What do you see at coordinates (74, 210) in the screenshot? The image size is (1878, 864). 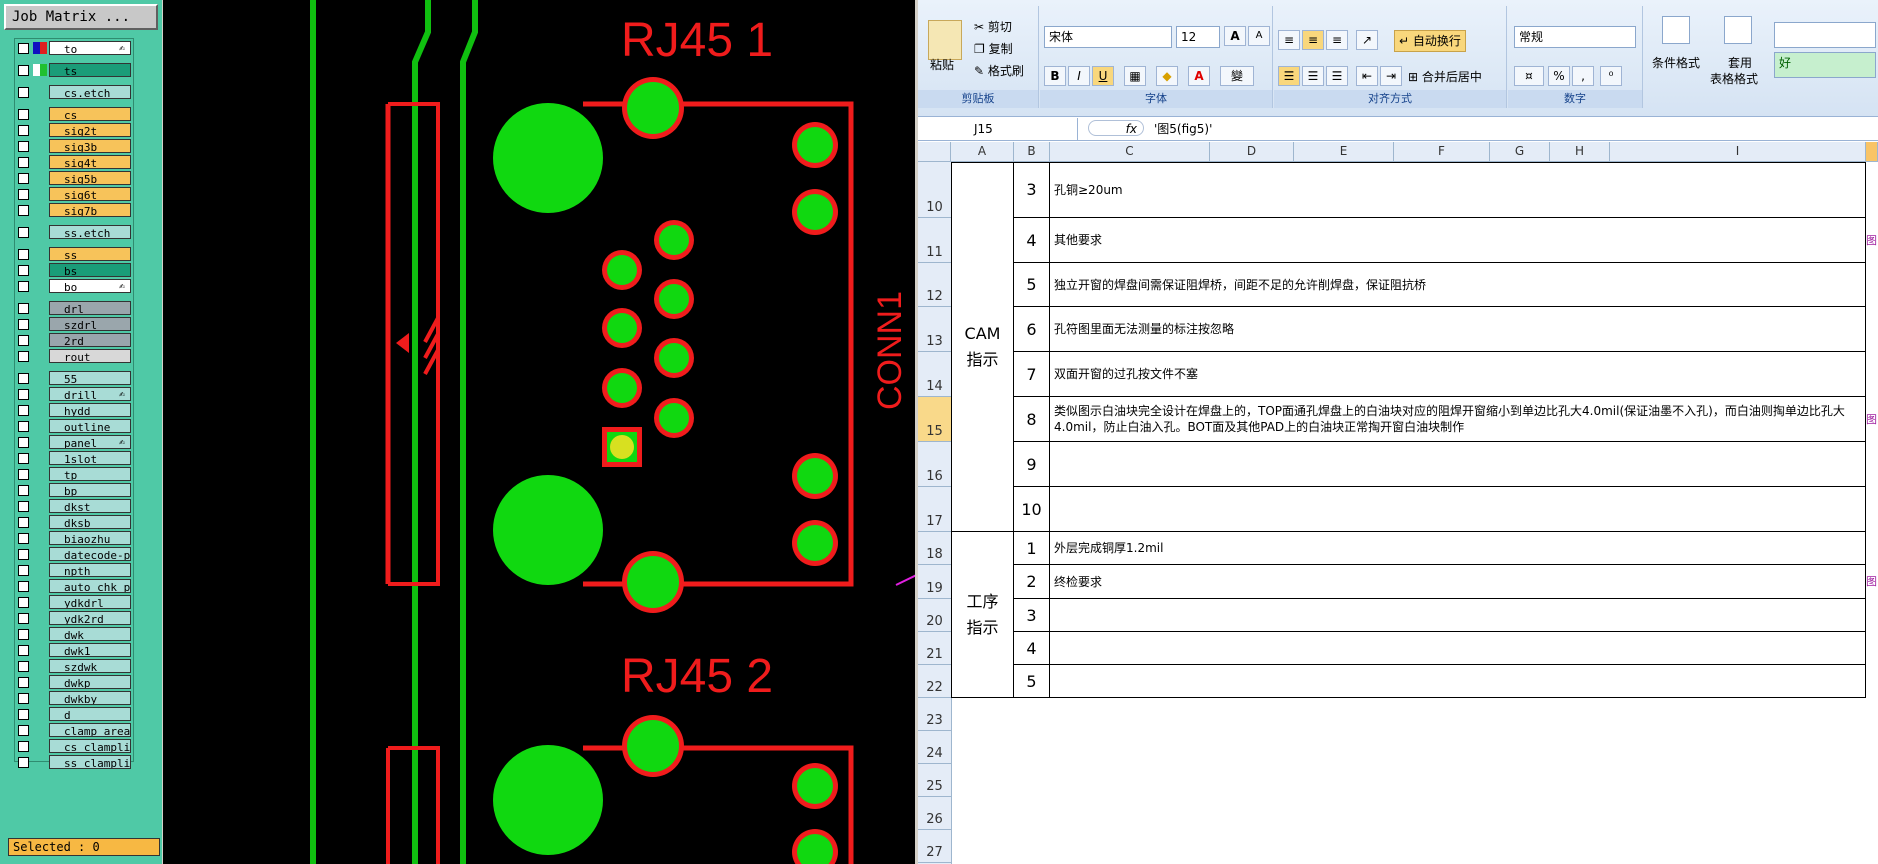 I see `layer-row: sig7b` at bounding box center [74, 210].